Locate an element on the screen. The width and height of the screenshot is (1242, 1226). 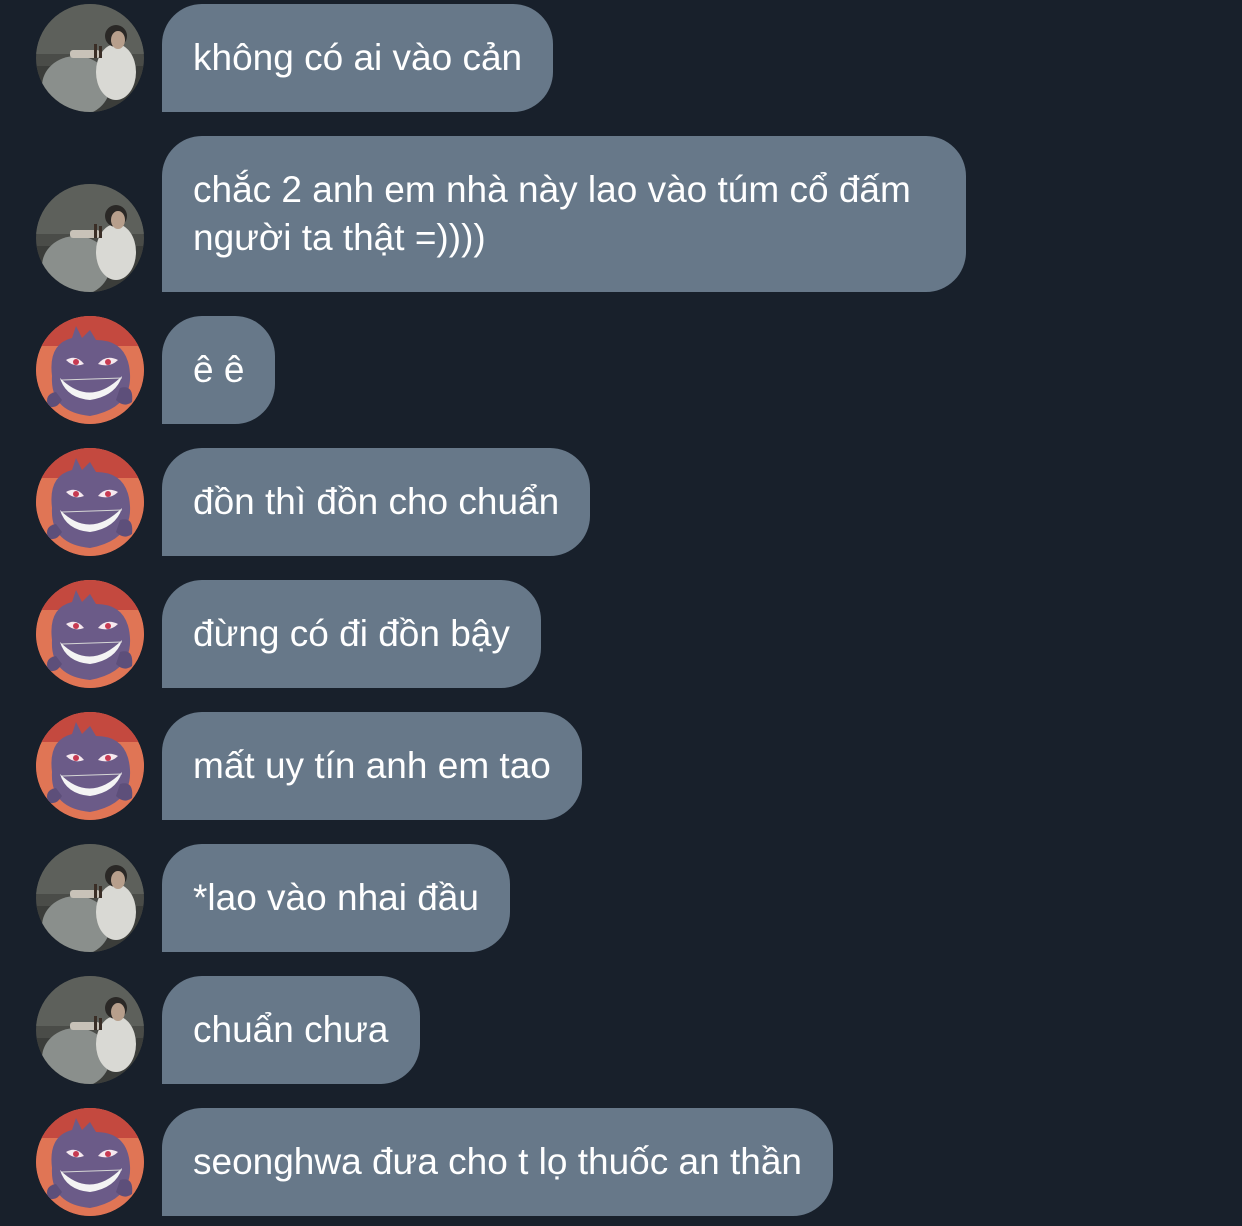
message-bubble: mất uy tín anh em tao is located at coordinates (372, 766).